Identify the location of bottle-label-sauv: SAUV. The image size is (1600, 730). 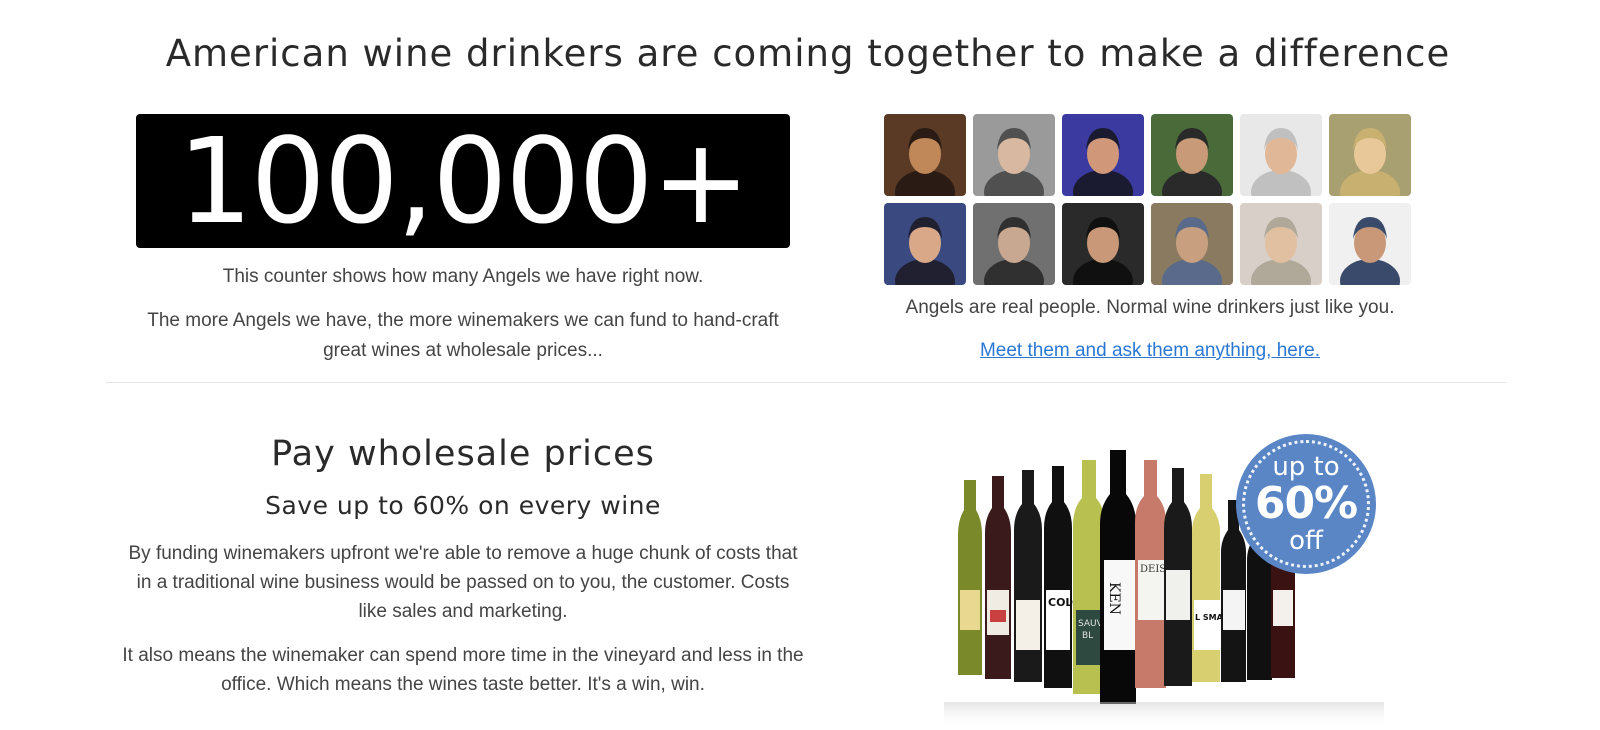
(1091, 624).